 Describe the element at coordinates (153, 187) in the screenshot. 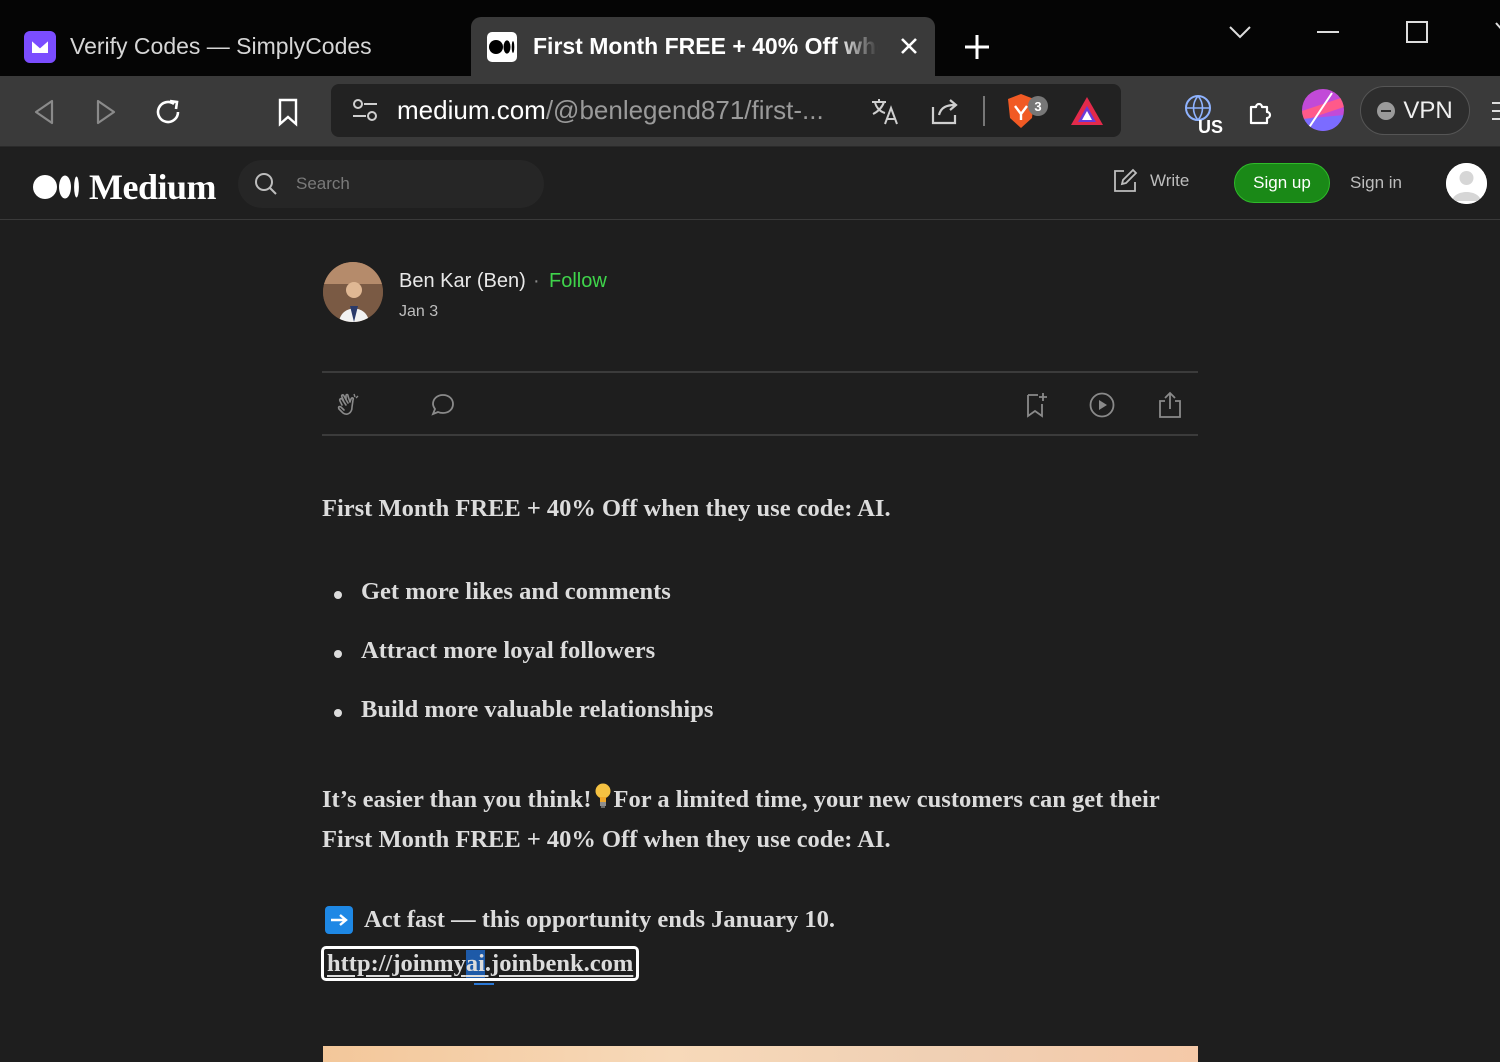

I see `medium-wordmark: Medium` at that location.